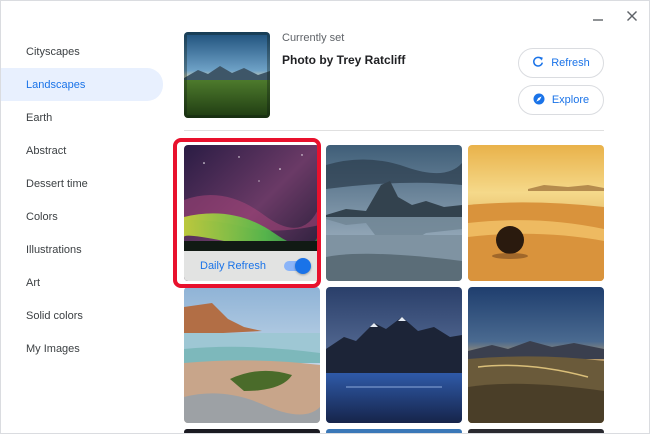 This screenshot has width=650, height=434. Describe the element at coordinates (53, 348) in the screenshot. I see `sidebar-item-label: My Images` at that location.